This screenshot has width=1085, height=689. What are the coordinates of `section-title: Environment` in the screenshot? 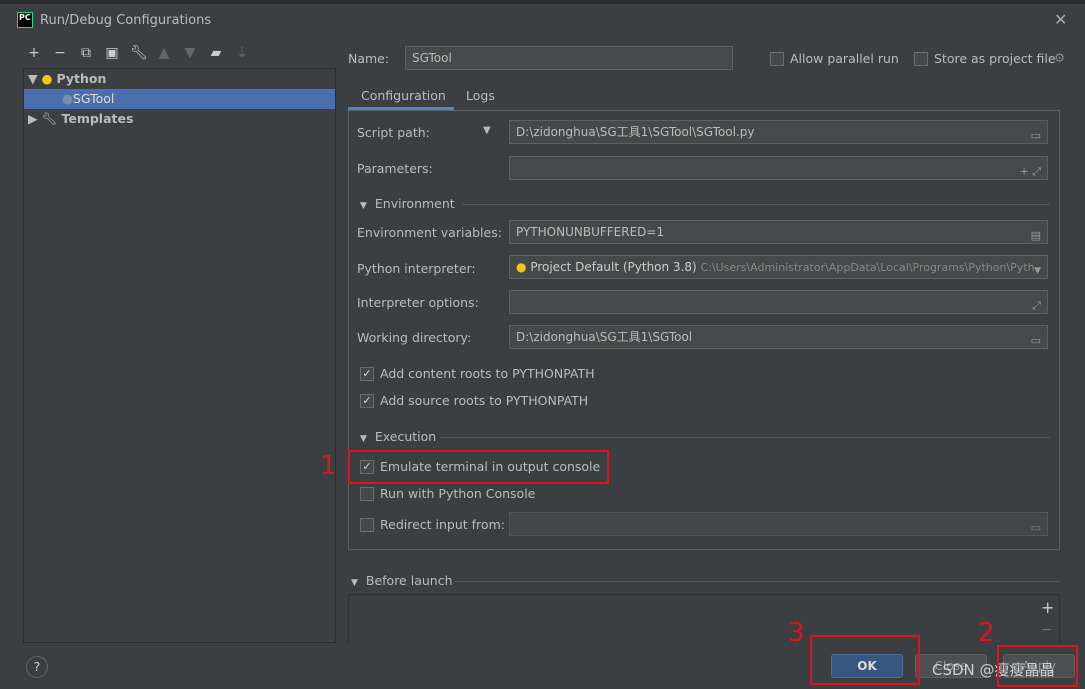 It's located at (414, 203).